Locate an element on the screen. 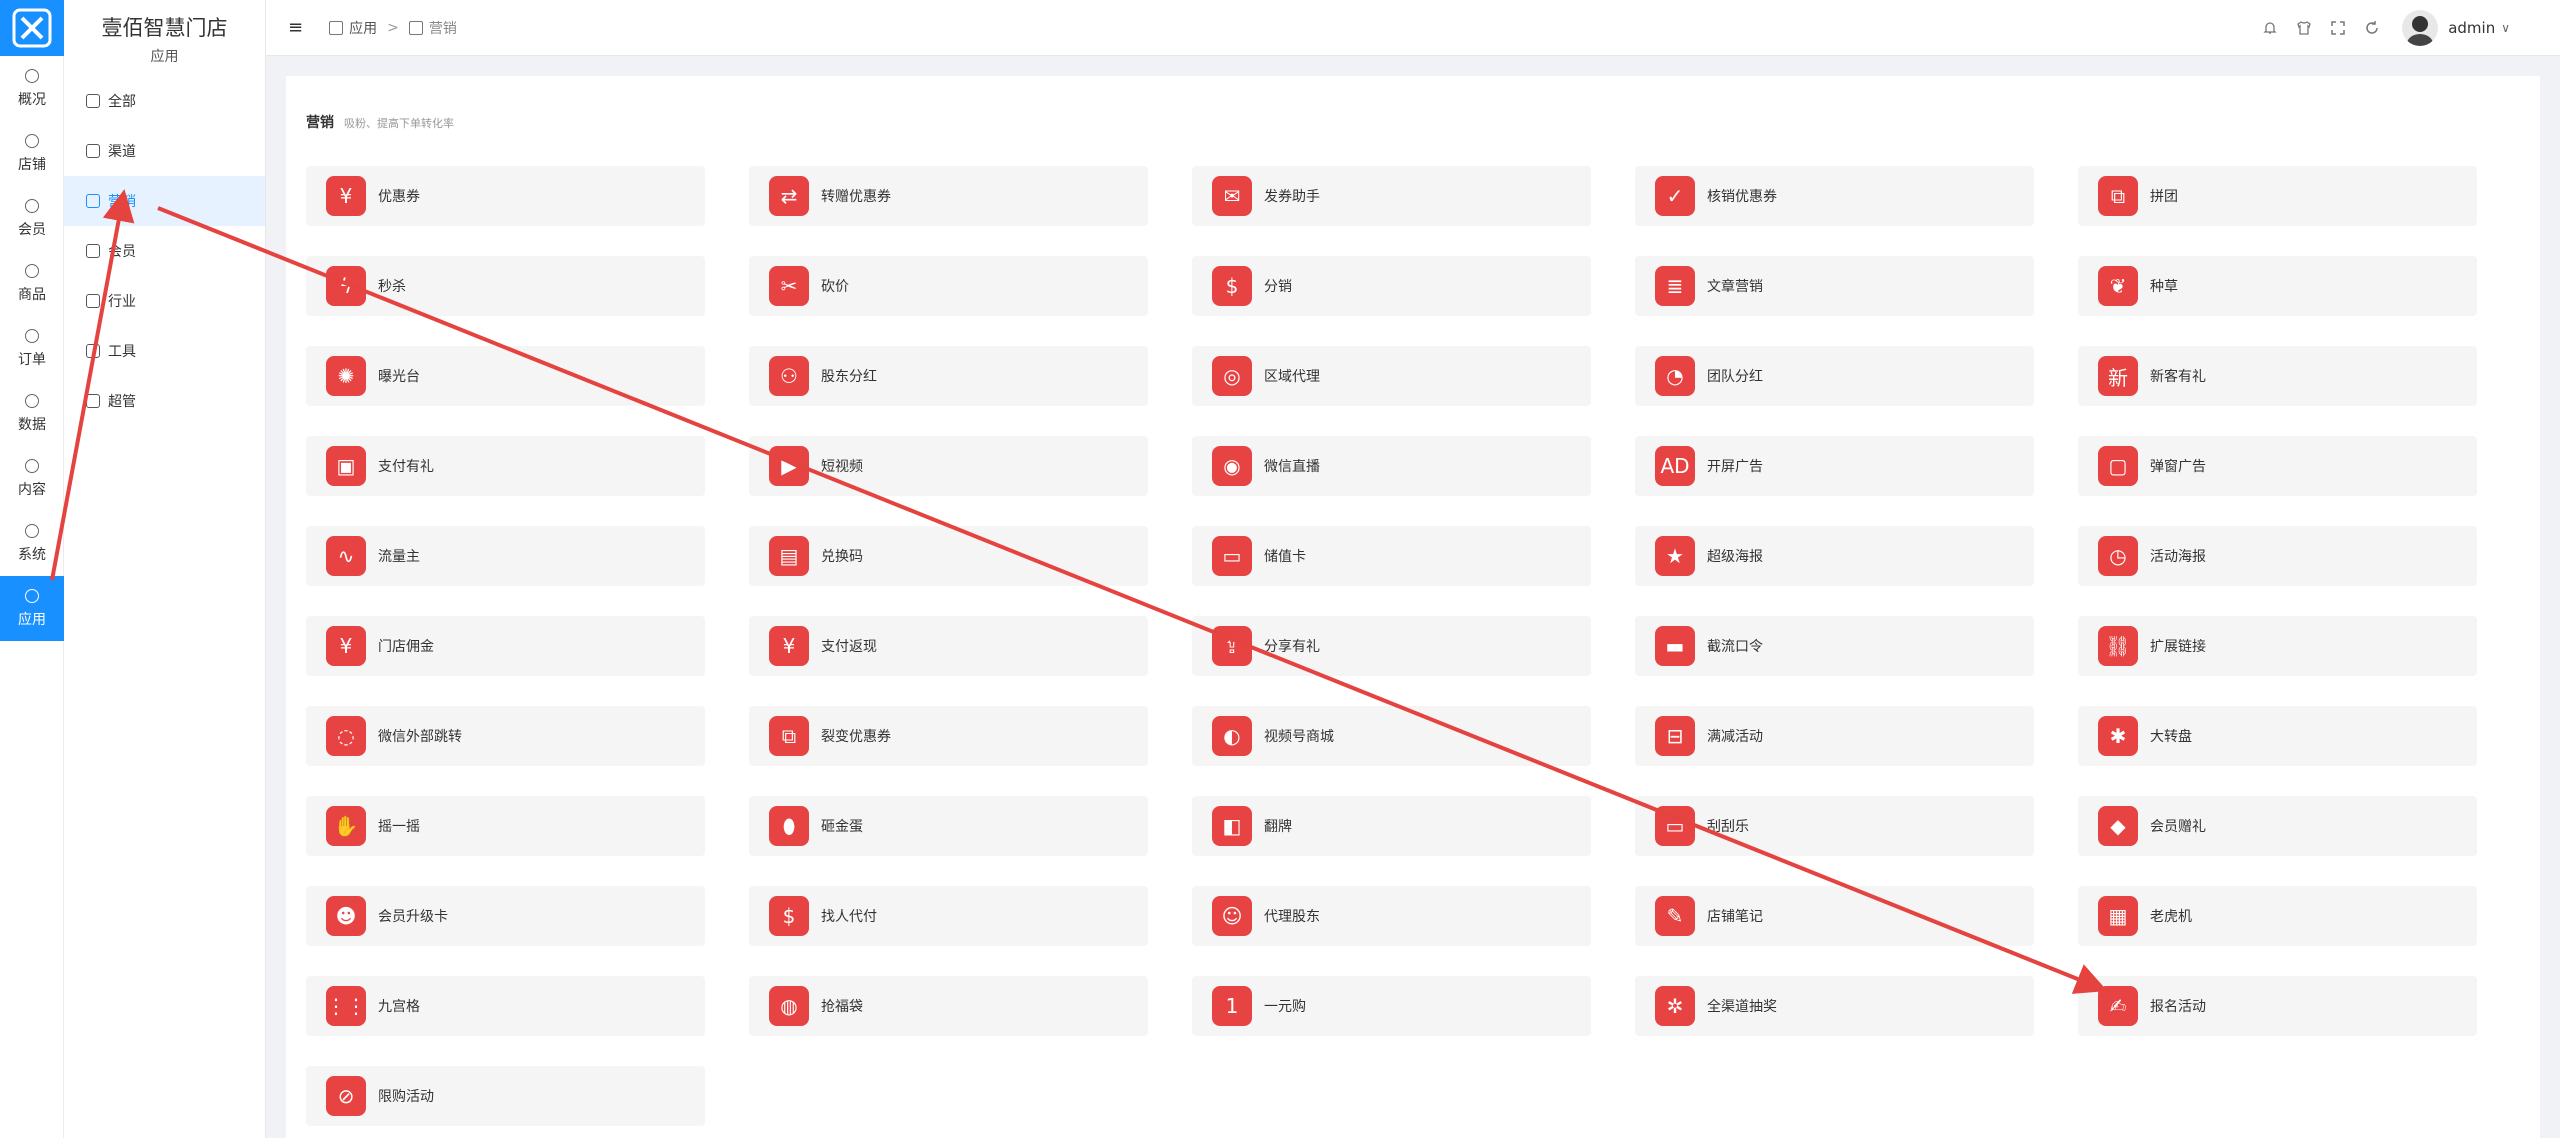 The image size is (2560, 1138). app-card: ◧ 翻牌 is located at coordinates (1391, 826).